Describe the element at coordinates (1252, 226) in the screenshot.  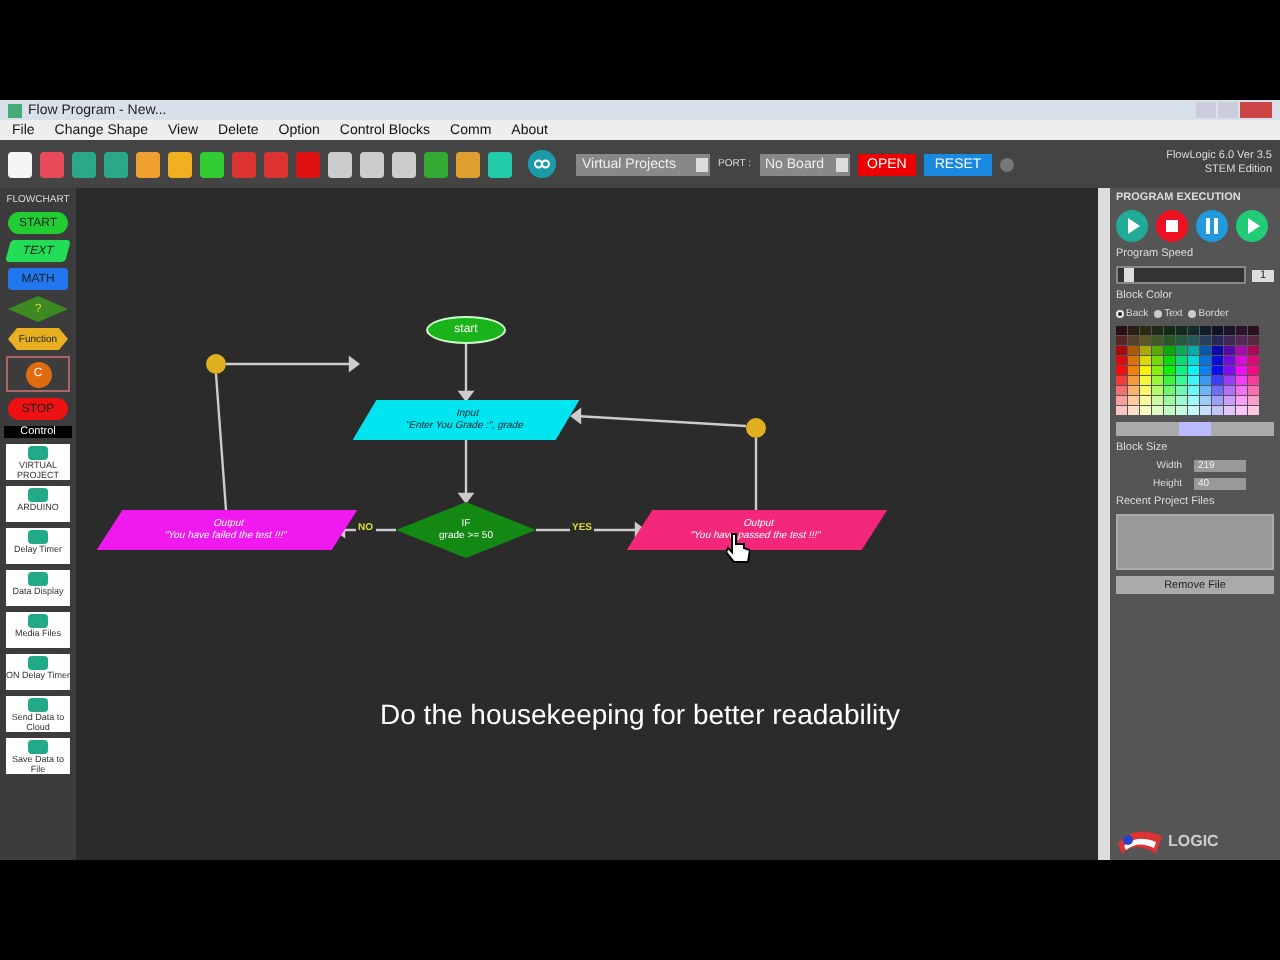
I see `step-icon` at that location.